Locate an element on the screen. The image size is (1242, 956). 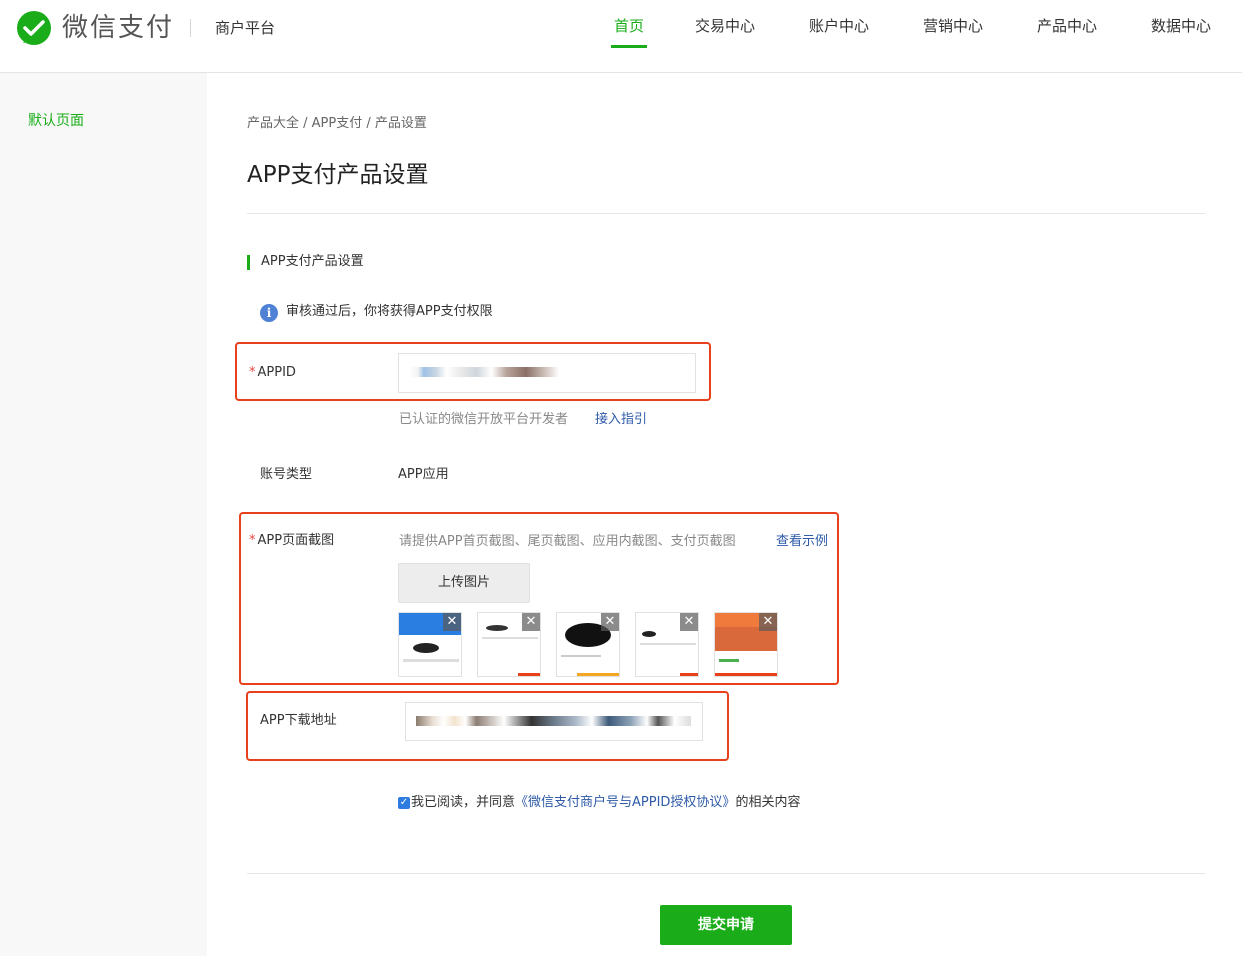
title-divider is located at coordinates (726, 213).